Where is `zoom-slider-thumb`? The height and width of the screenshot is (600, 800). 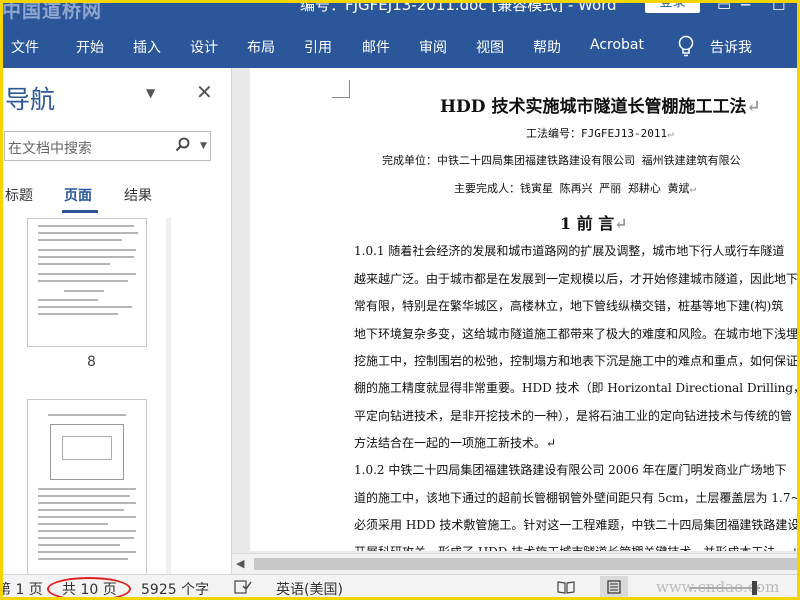
zoom-slider-thumb is located at coordinates (754, 588).